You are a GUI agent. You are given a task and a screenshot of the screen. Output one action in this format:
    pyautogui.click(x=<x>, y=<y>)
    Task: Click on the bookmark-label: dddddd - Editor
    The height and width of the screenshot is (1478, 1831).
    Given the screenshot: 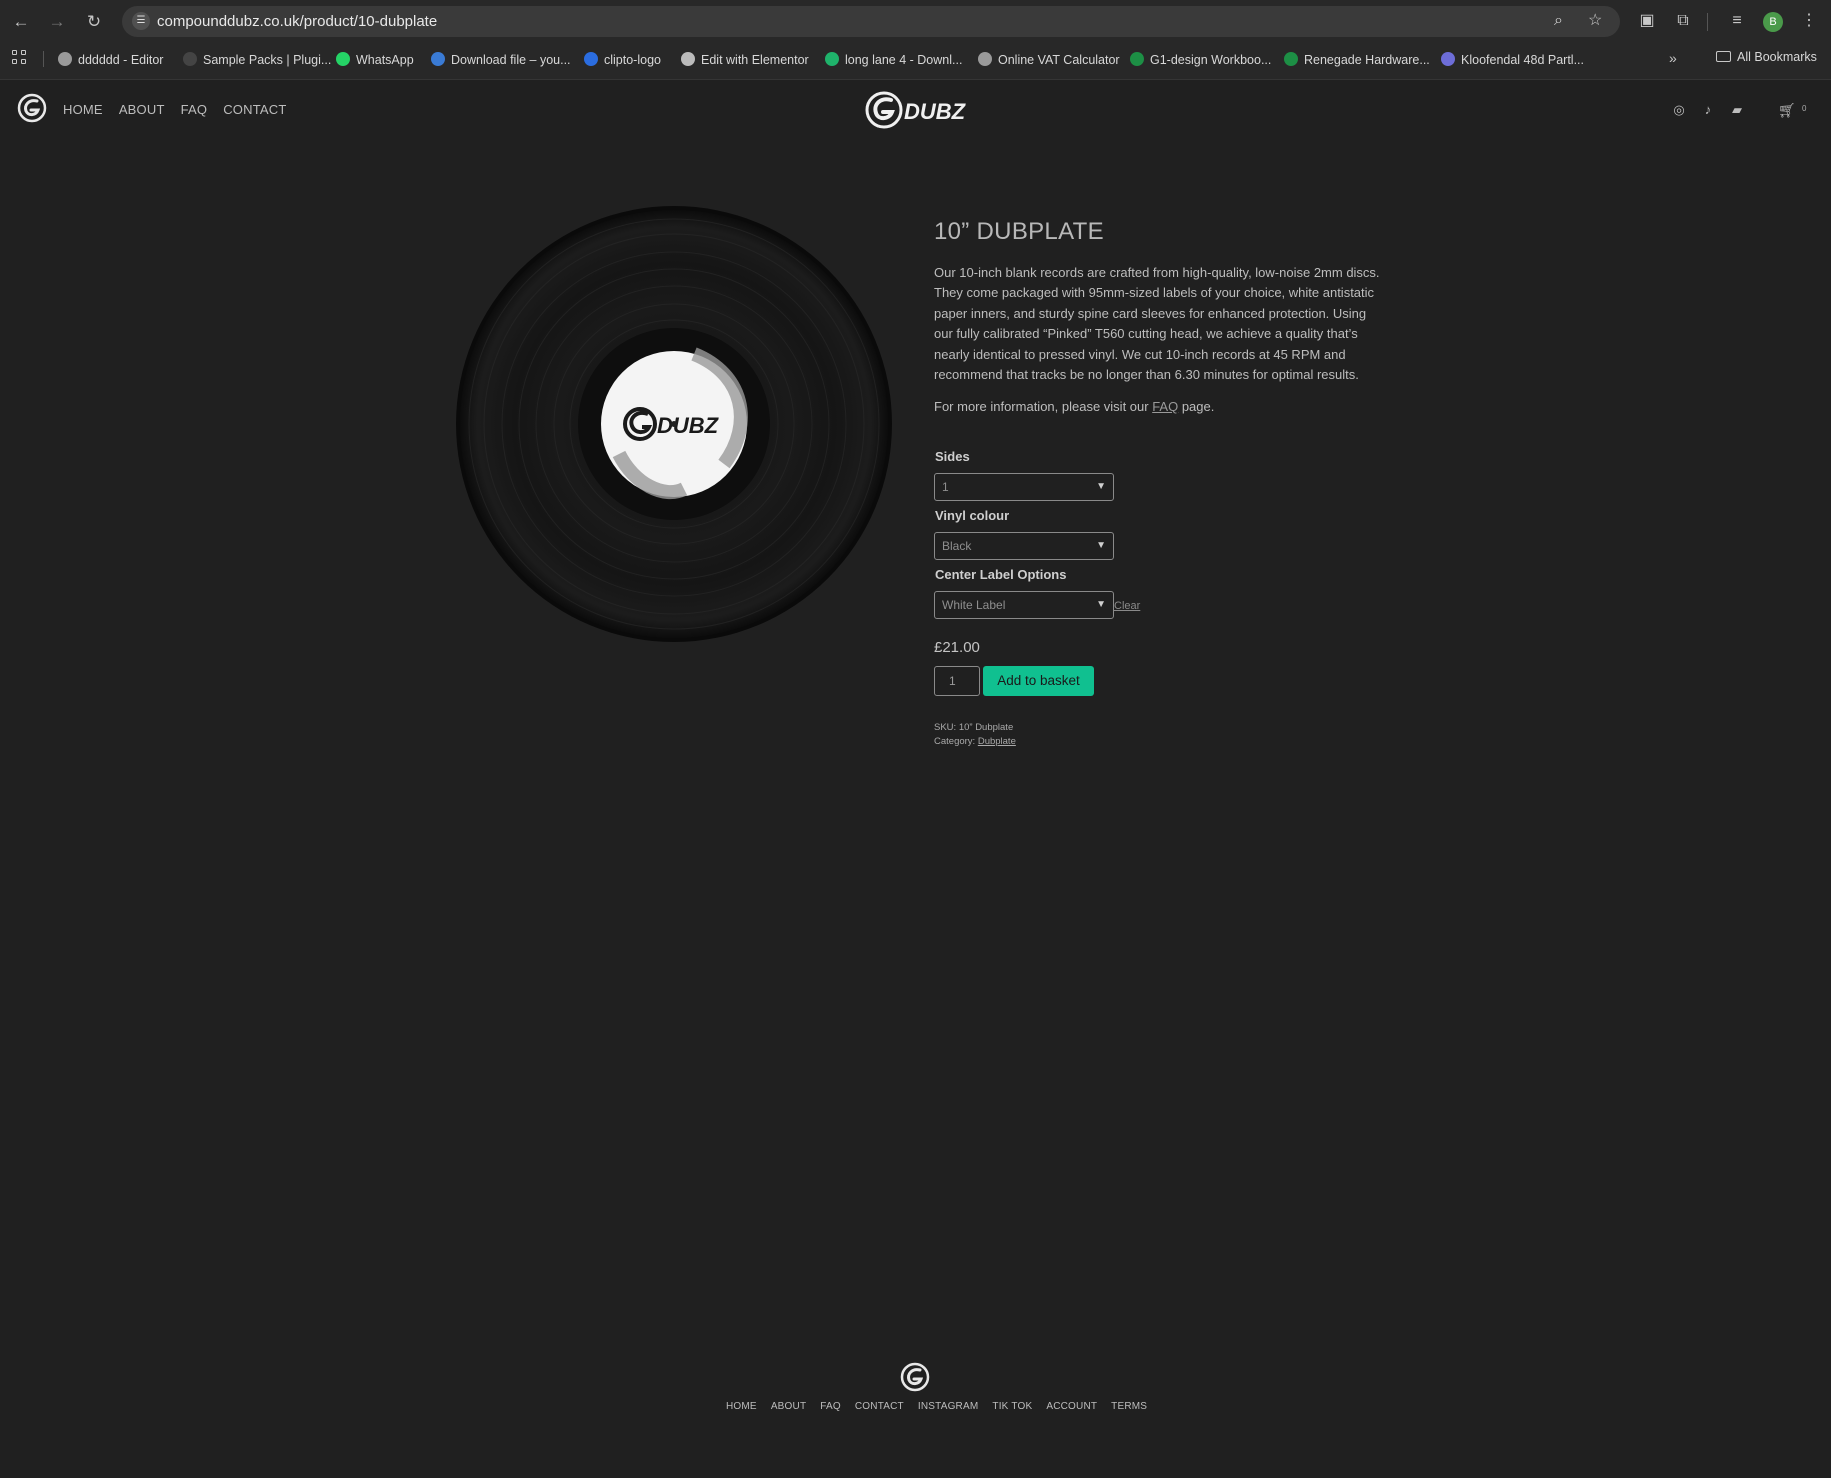 What is the action you would take?
    pyautogui.click(x=121, y=60)
    